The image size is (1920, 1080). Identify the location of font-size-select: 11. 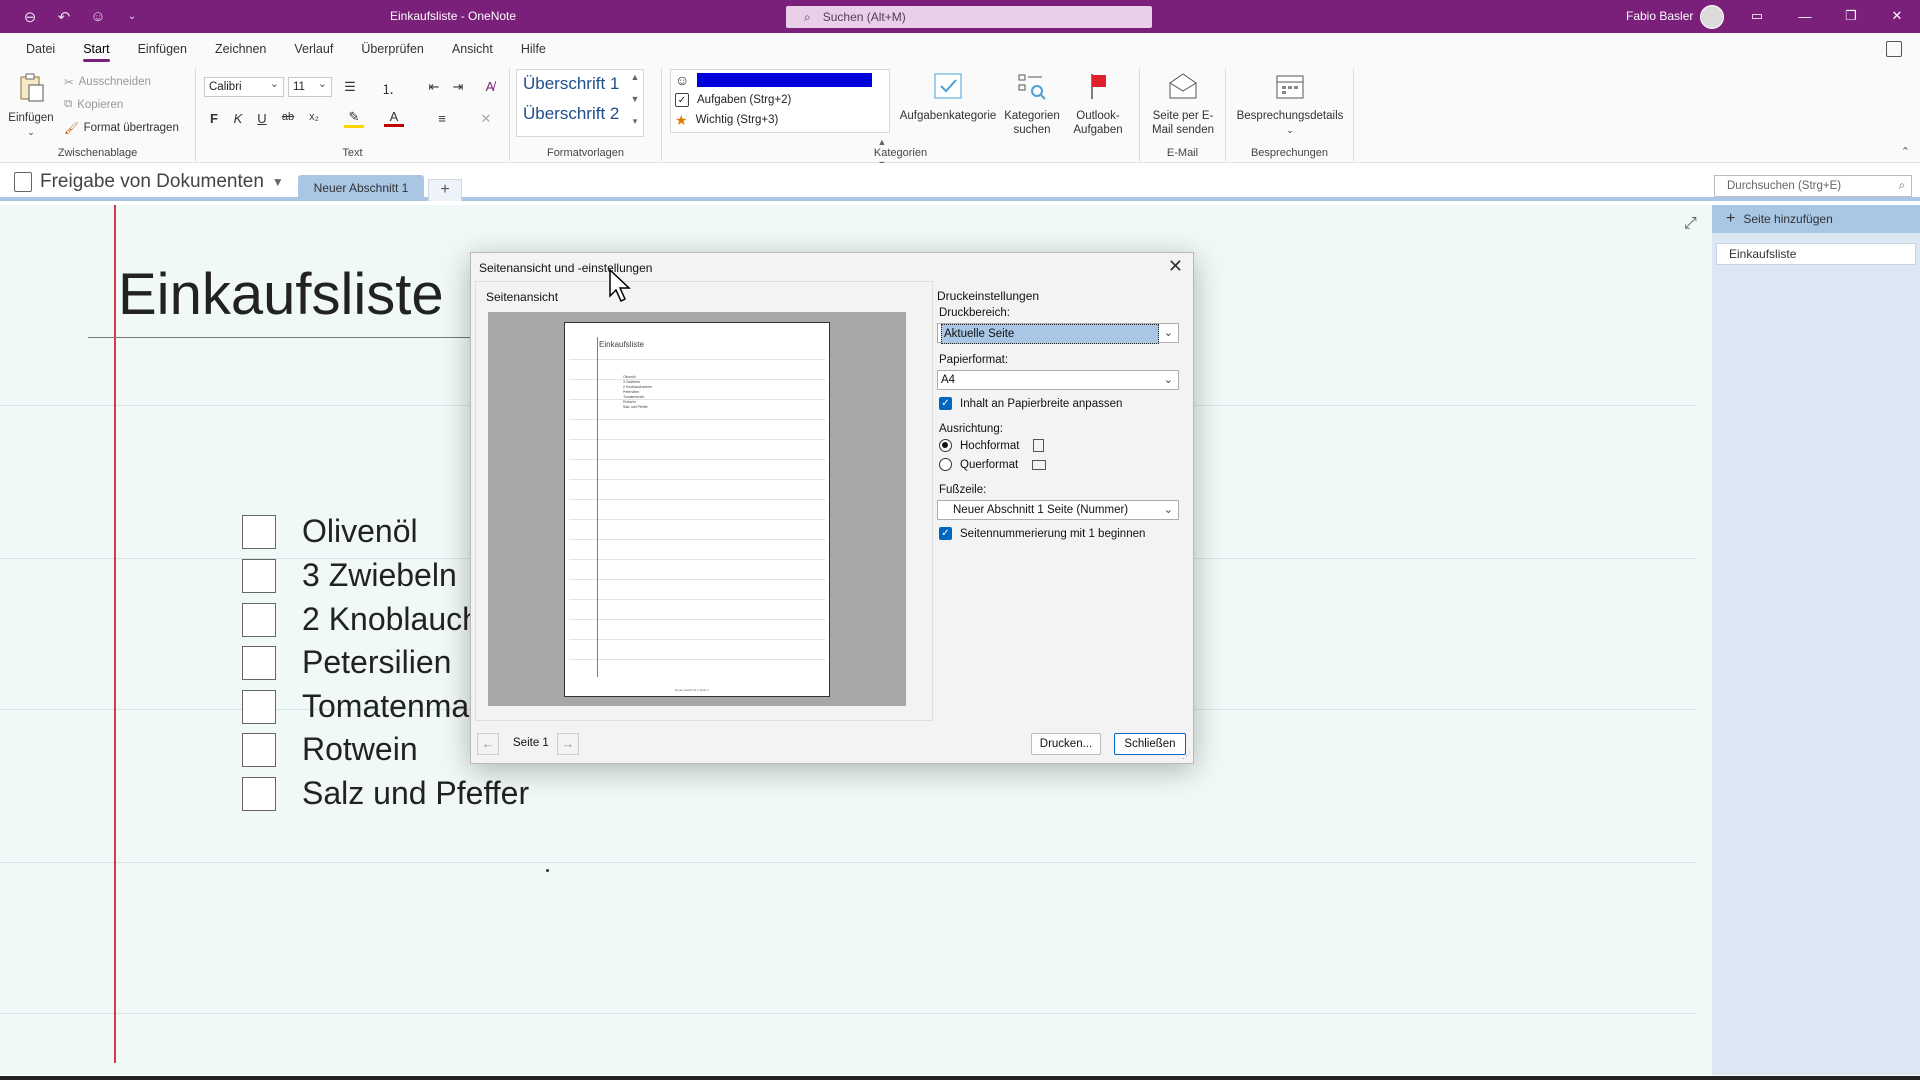
(310, 86).